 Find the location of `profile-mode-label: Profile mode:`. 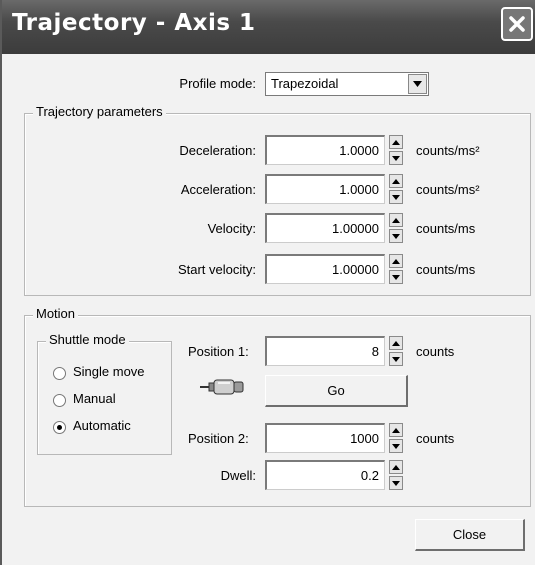

profile-mode-label: Profile mode: is located at coordinates (217, 83).